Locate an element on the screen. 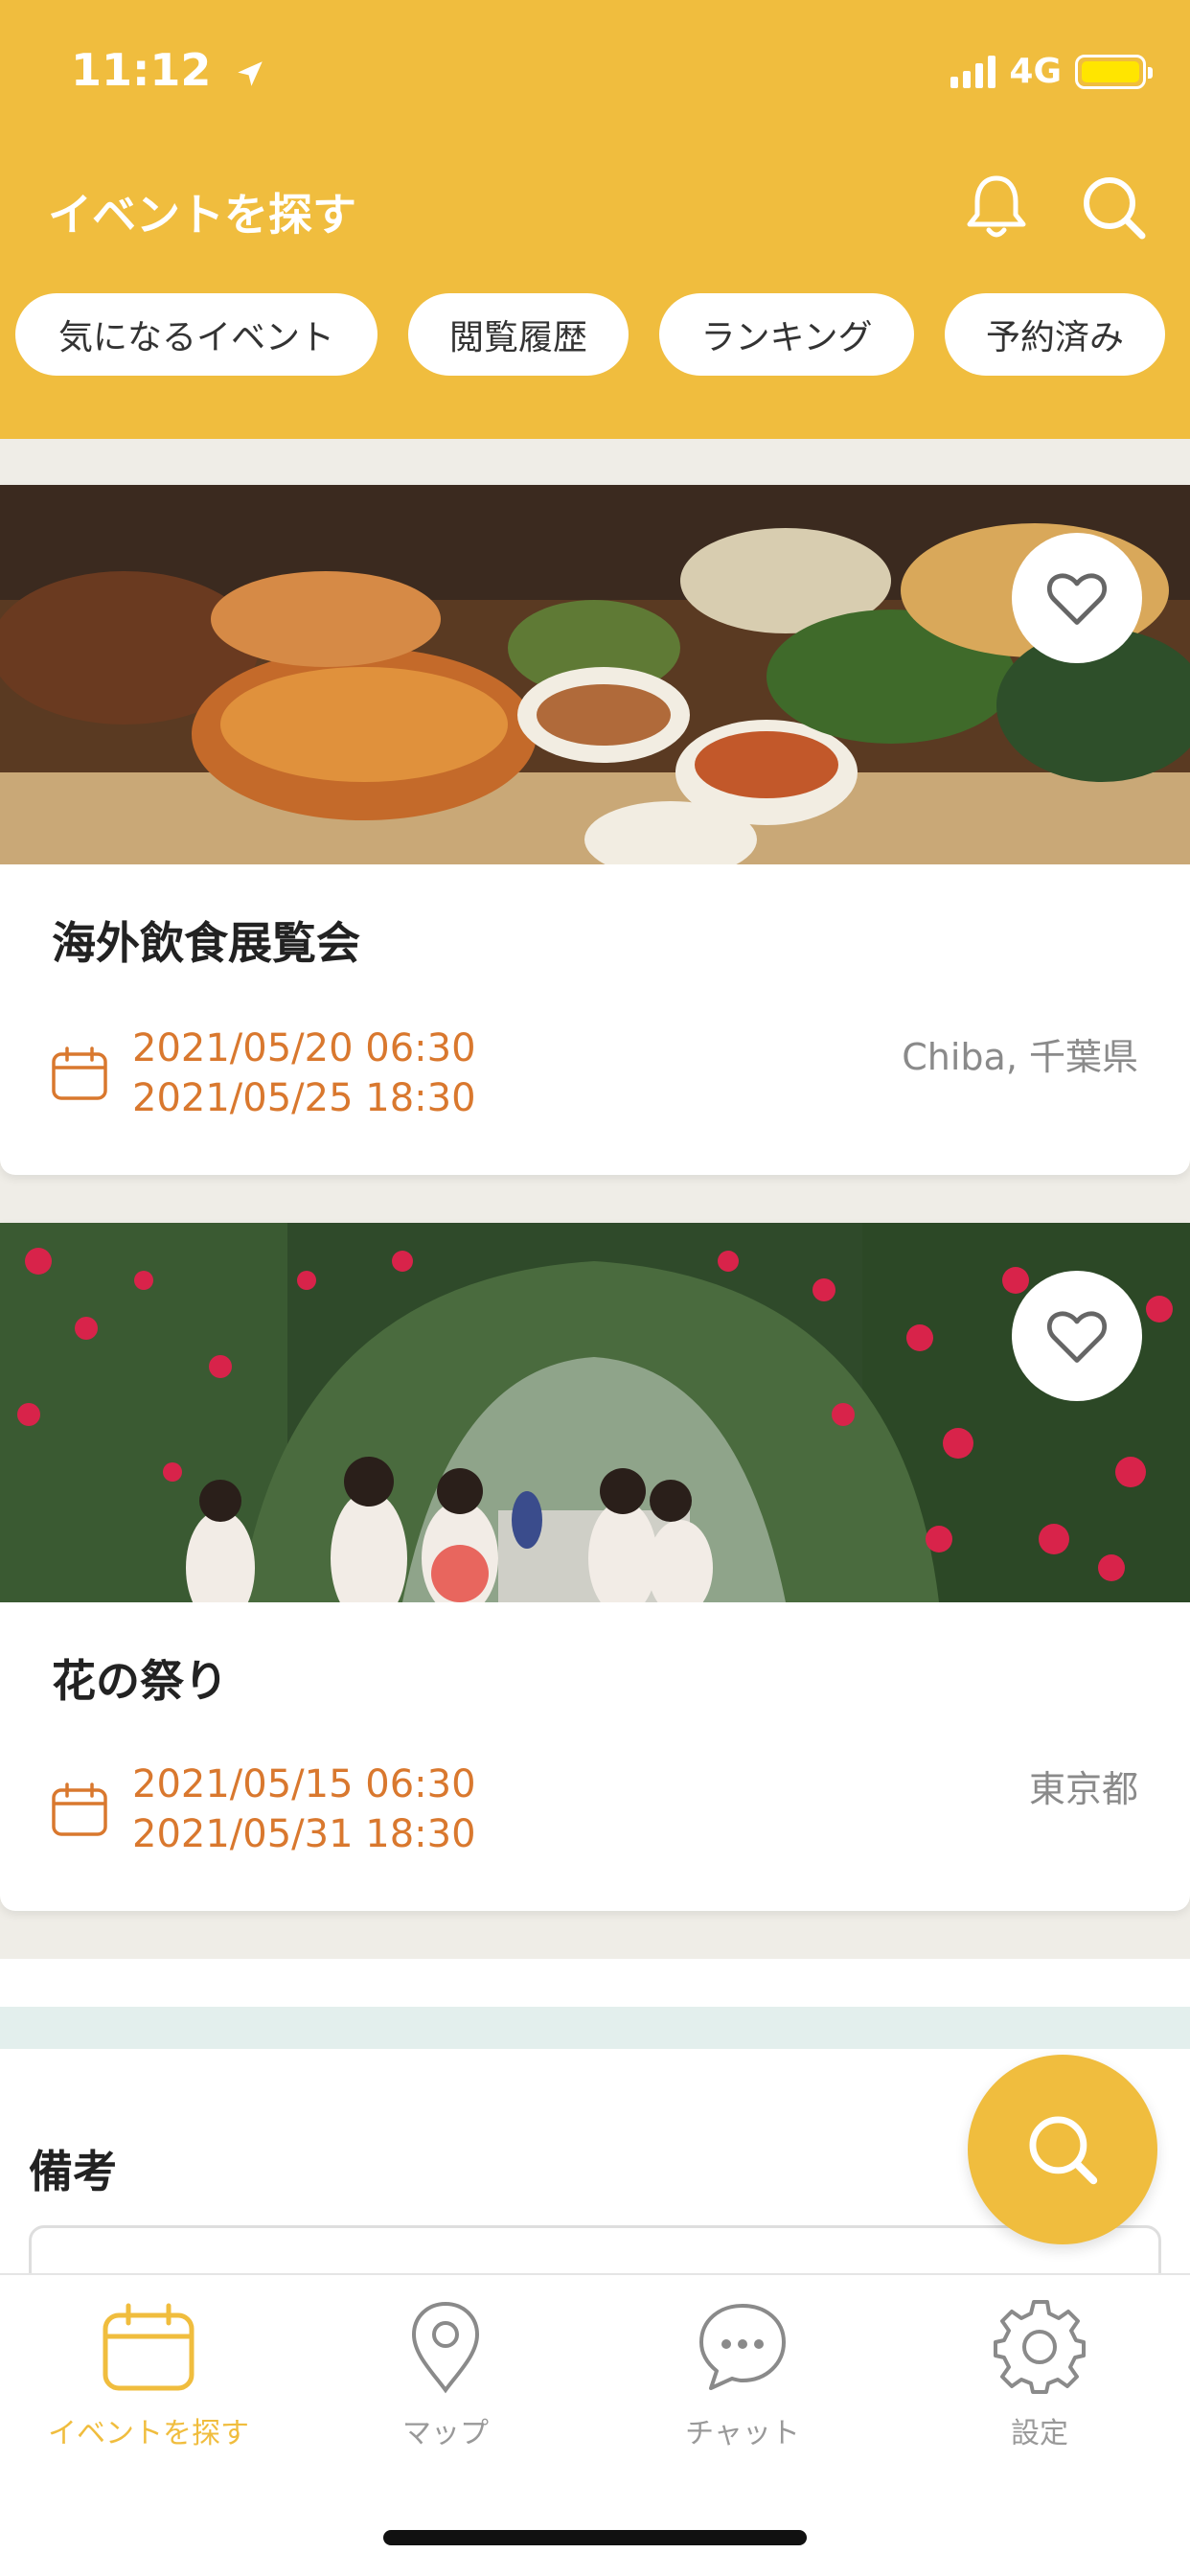  notes-label: 備考 is located at coordinates (73, 2171).